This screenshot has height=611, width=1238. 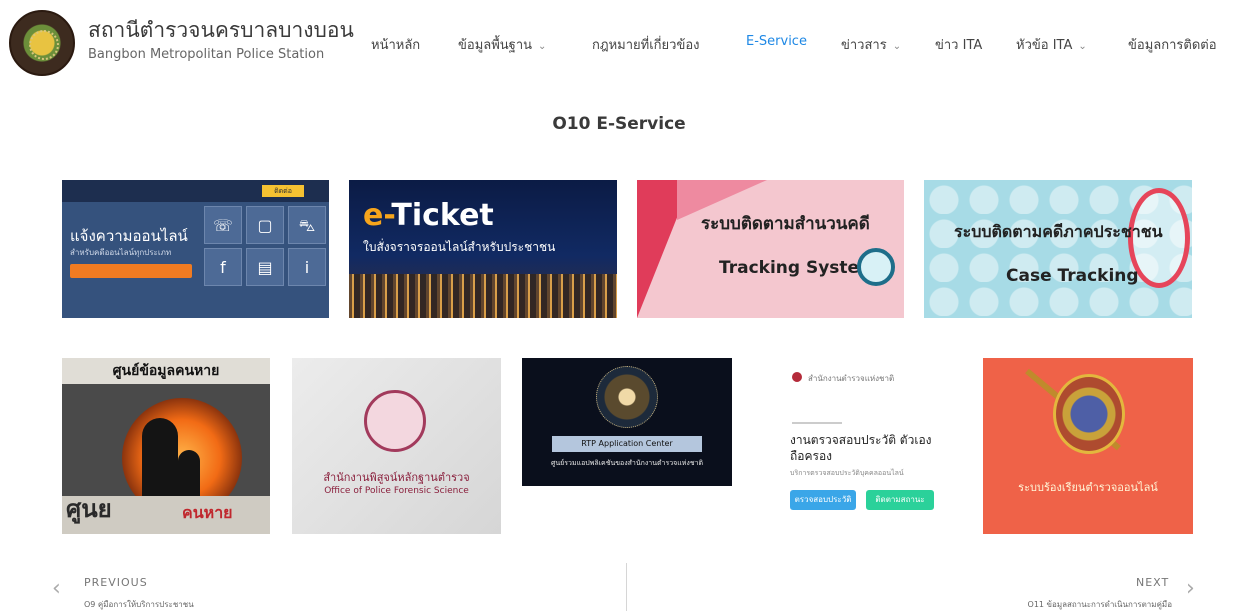 I want to click on nav-item-label: ข้อมูลการติดต่อ, so click(x=1172, y=45).